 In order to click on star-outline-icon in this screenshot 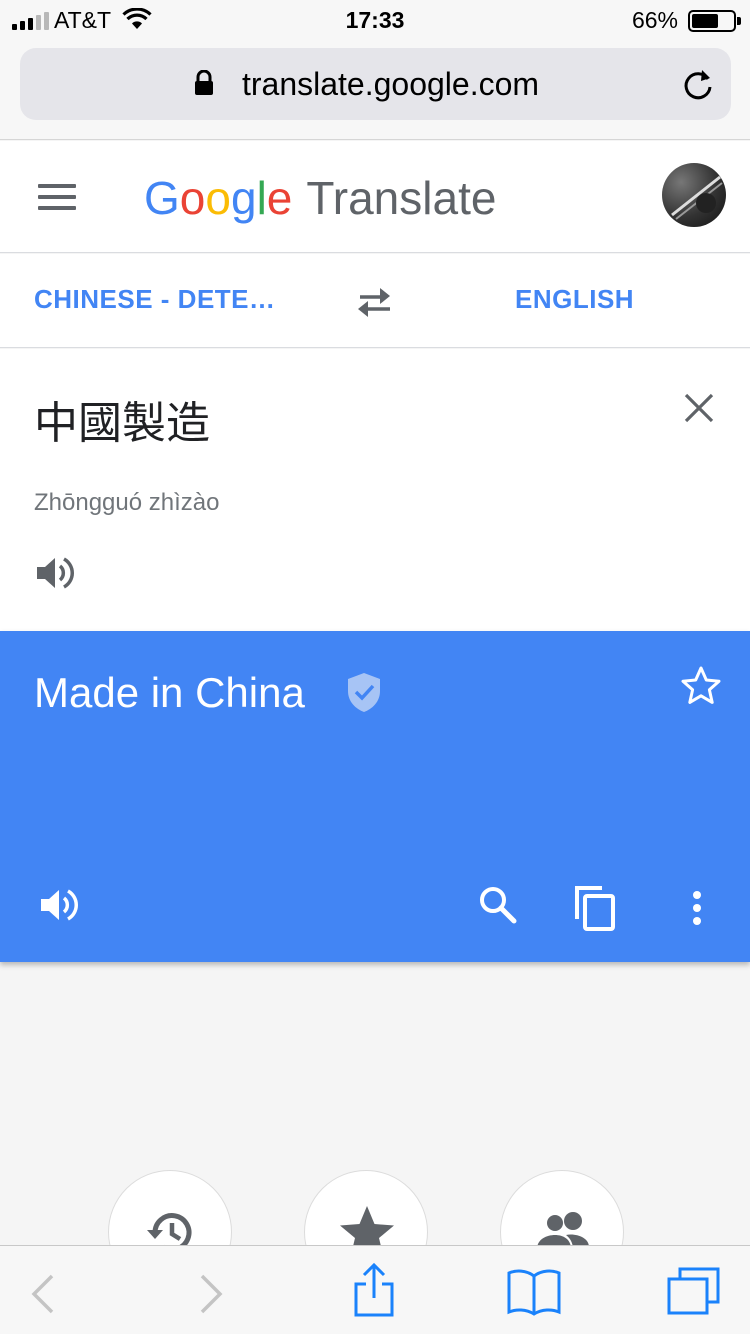, I will do `click(701, 685)`.